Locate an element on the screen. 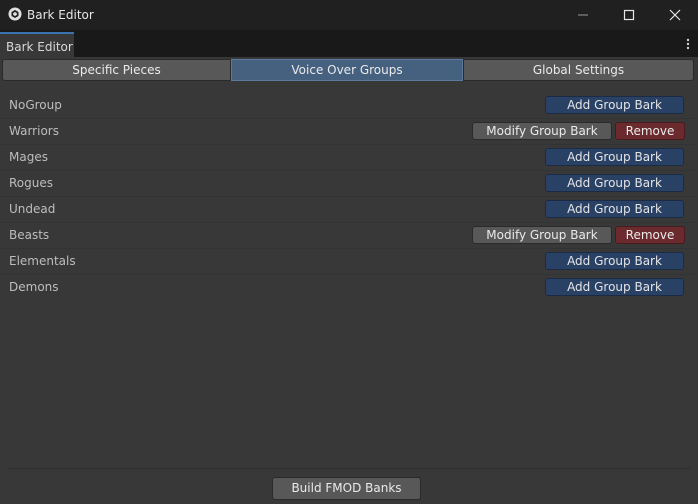 The height and width of the screenshot is (504, 698). editor-tab-bar: Bark Editor is located at coordinates (349, 43).